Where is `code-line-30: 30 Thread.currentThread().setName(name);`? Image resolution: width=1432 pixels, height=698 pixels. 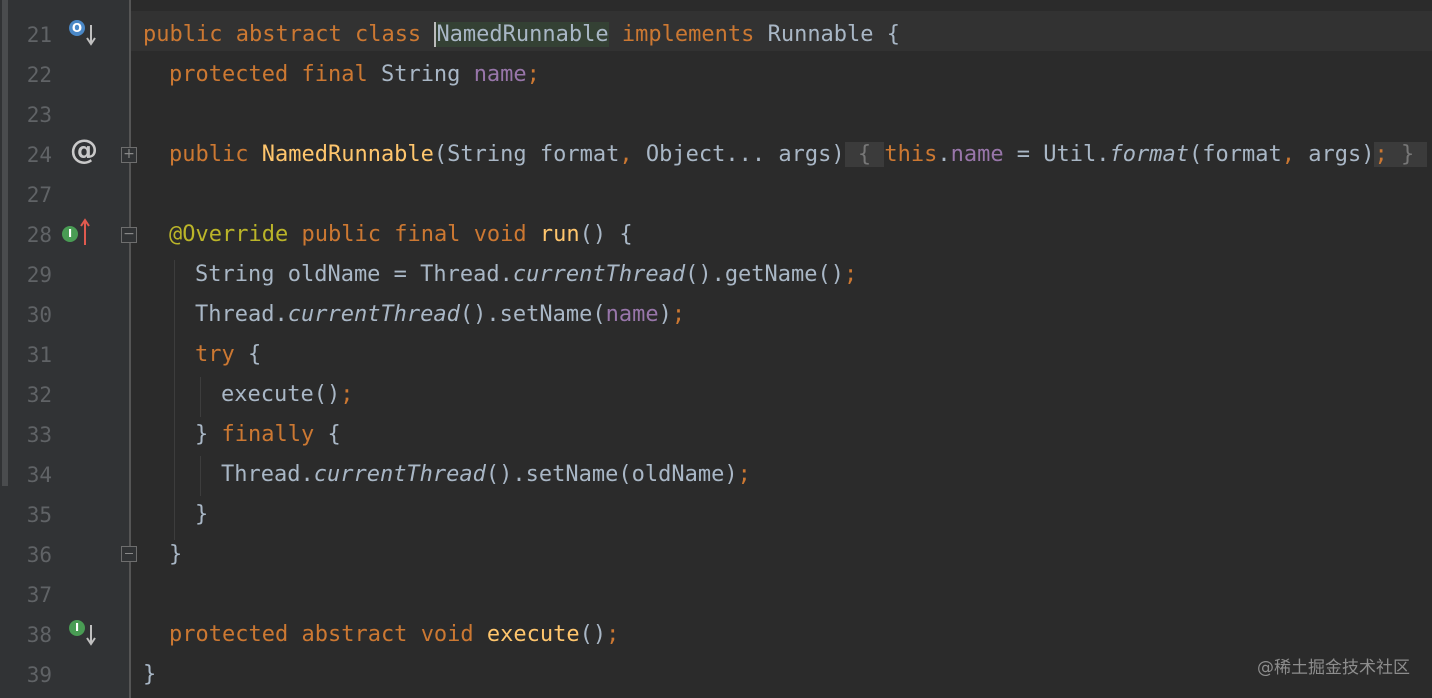
code-line-30: 30 Thread.currentThread().setName(name); is located at coordinates (716, 315).